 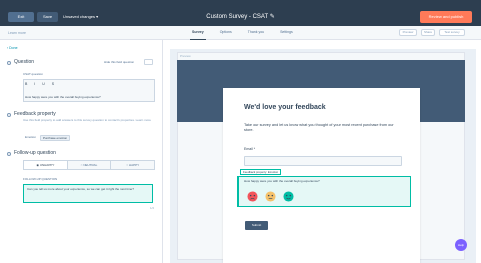 I want to click on done-link: ‹ Done, so click(x=12, y=48).